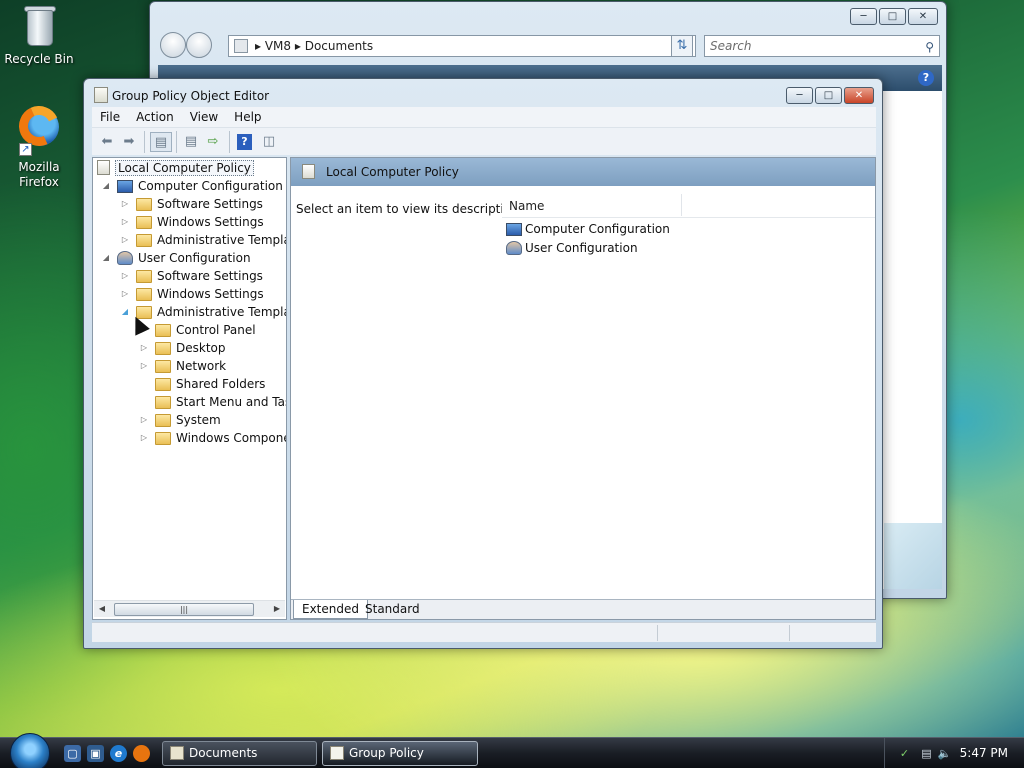 This screenshot has height=768, width=1024. I want to click on firefox-shortcut: ↗ Mozilla Firefox, so click(39, 145).